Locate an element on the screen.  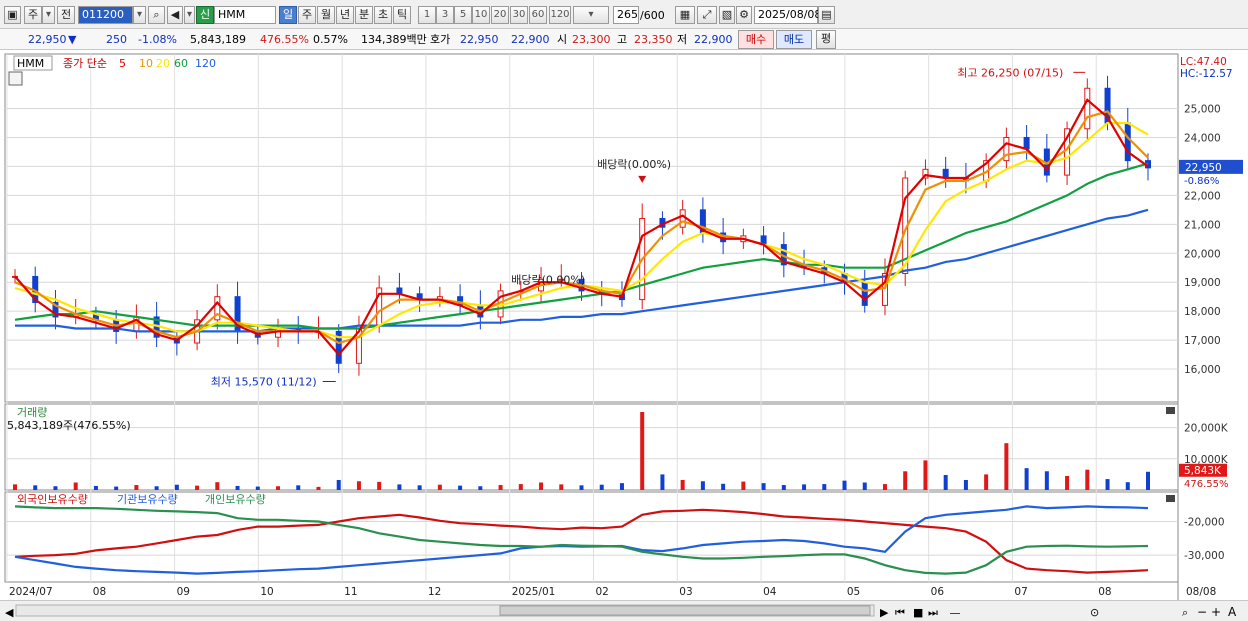
speaker-icon: ◀ is located at coordinates (175, 15).